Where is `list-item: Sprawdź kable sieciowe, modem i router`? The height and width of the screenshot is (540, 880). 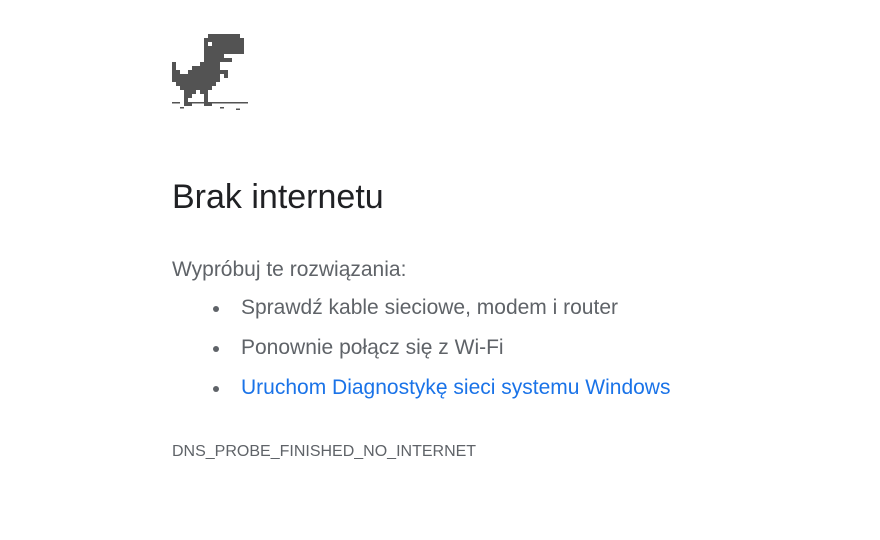
list-item: Sprawdź kable sieciowe, modem i router is located at coordinates (421, 312).